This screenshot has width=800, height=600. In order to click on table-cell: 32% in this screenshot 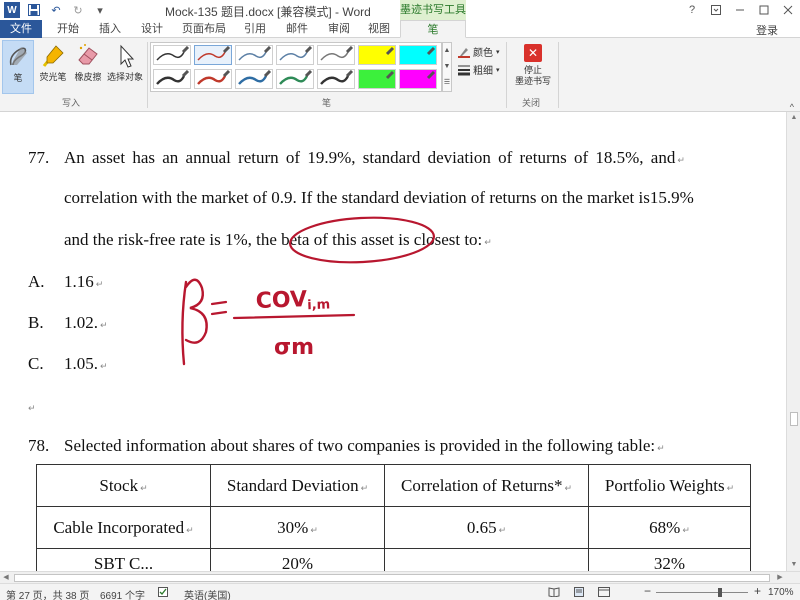, I will do `click(669, 559)`.